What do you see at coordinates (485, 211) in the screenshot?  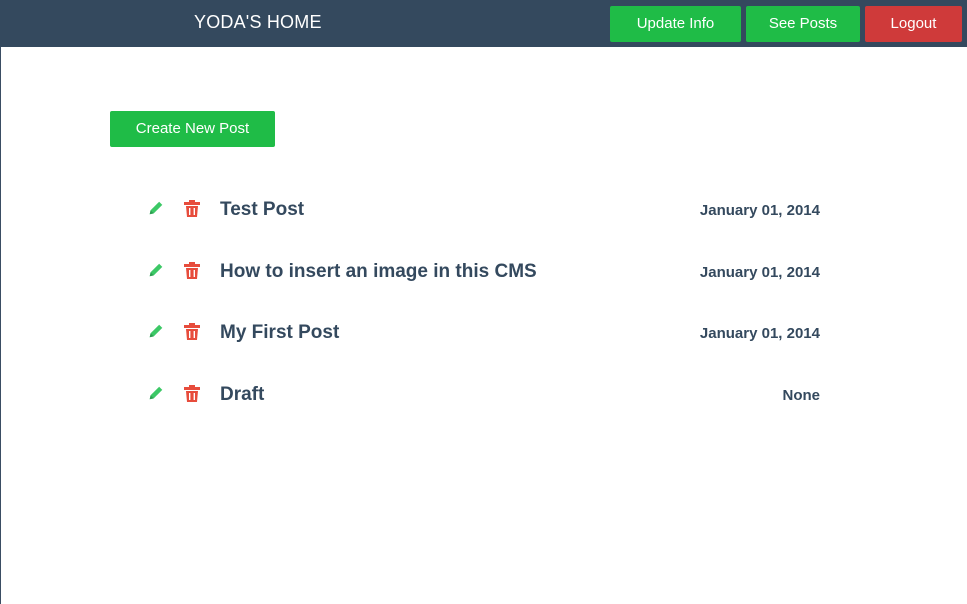 I see `post-row: Test Post January 01, 2014` at bounding box center [485, 211].